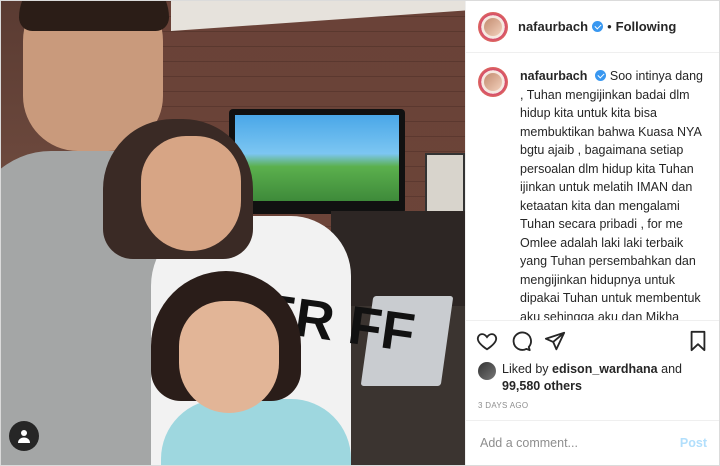 This screenshot has height=466, width=720. What do you see at coordinates (94, 16) in the screenshot?
I see `man-hair` at bounding box center [94, 16].